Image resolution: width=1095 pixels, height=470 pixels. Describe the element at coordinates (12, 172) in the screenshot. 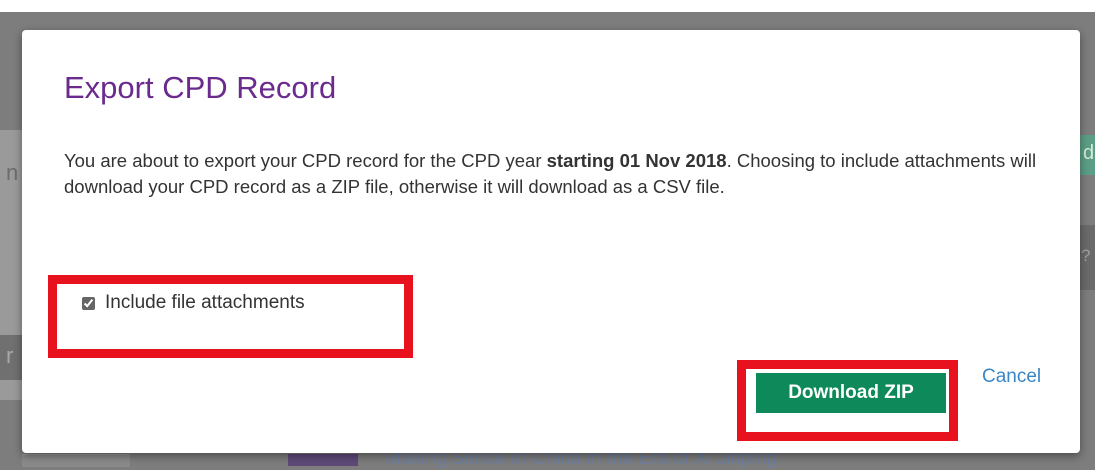

I see `background-left-text: n` at that location.